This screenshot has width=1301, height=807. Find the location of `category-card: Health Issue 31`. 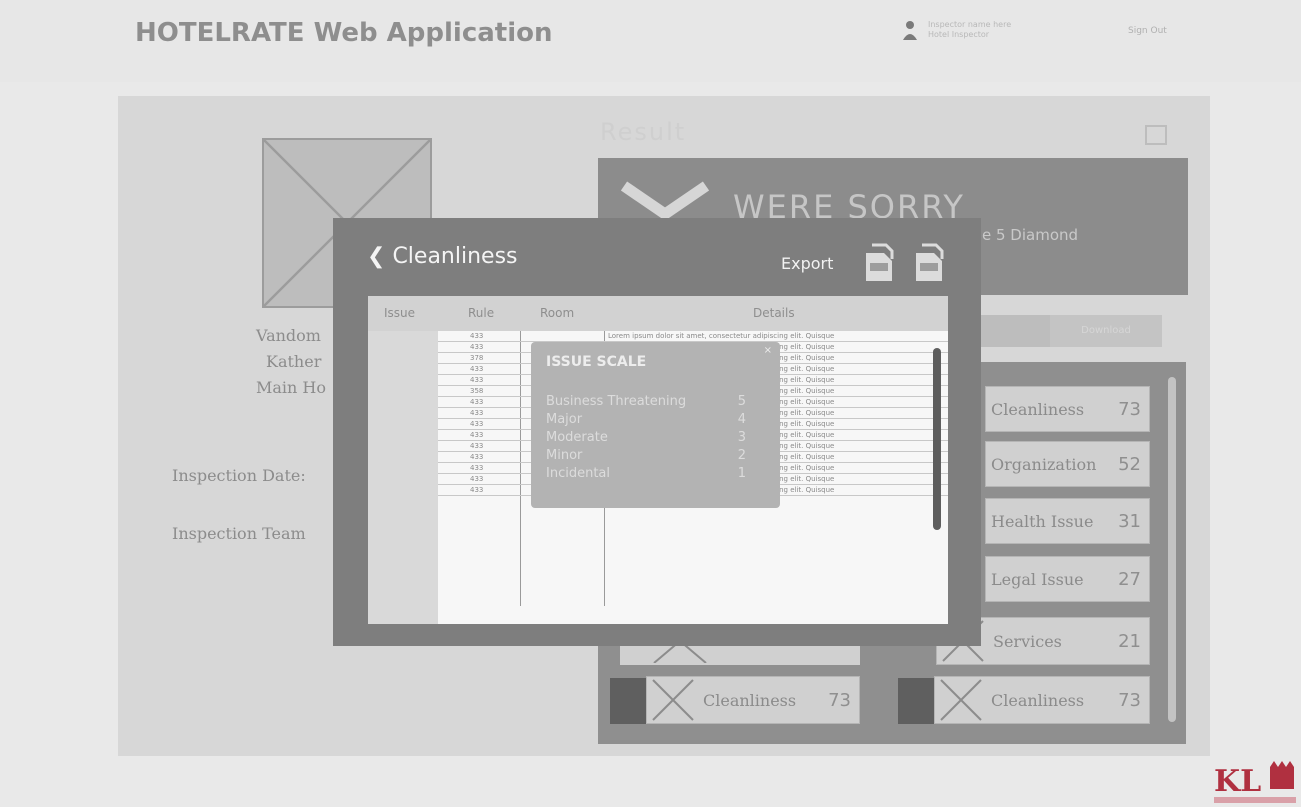

category-card: Health Issue 31 is located at coordinates (1067, 521).